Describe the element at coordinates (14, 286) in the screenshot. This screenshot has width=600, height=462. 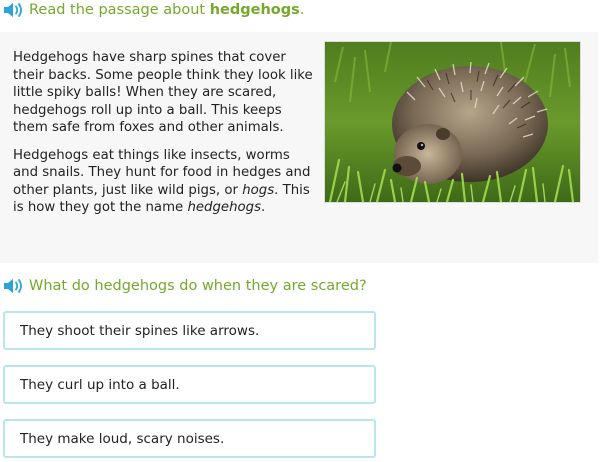
I see `question-speaker-icon` at that location.